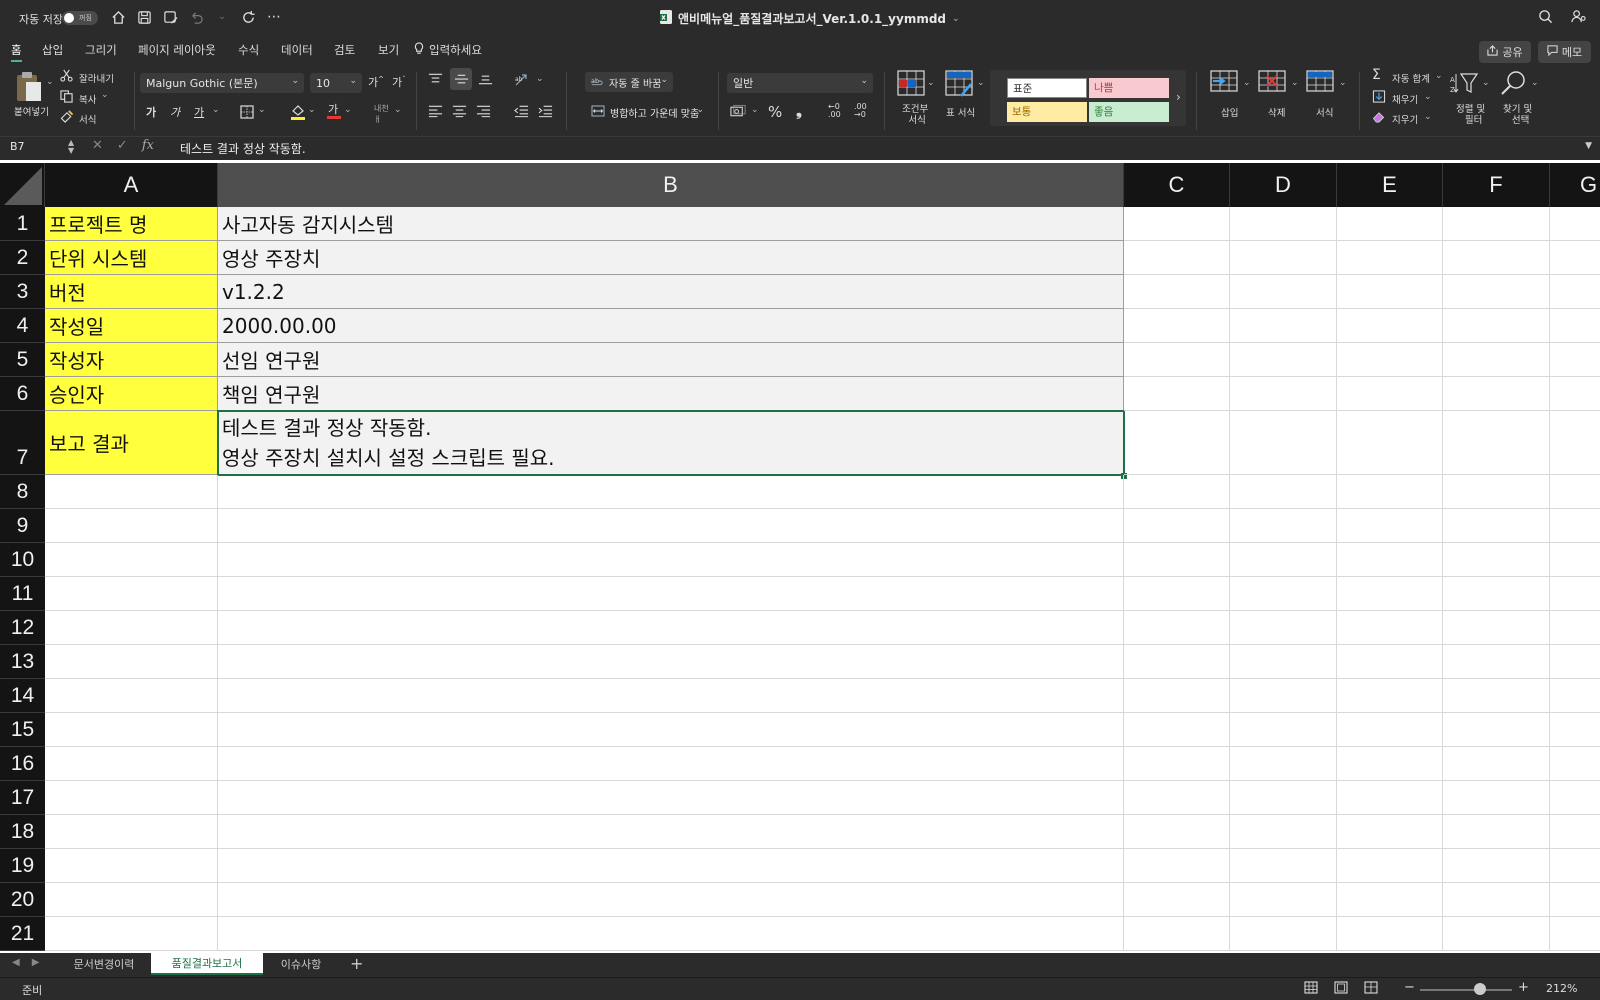 The width and height of the screenshot is (1600, 1000). I want to click on row-header: 20, so click(22, 900).